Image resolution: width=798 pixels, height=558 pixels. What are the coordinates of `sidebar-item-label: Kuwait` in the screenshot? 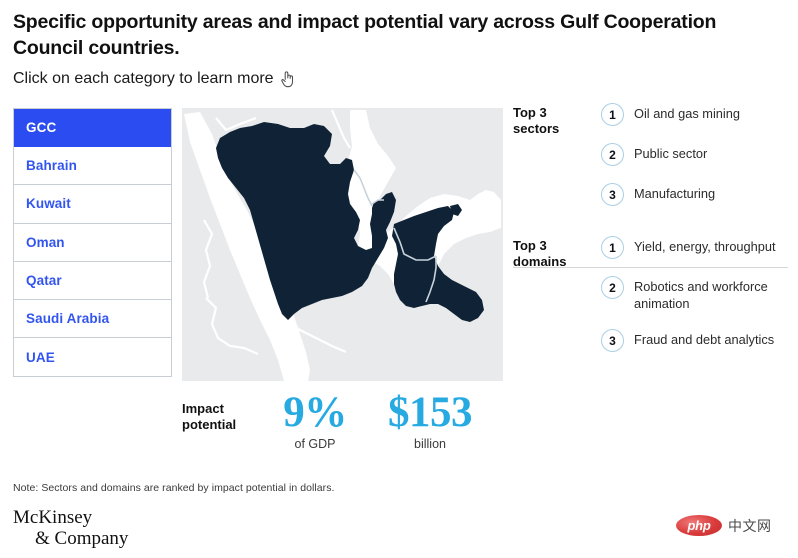 It's located at (48, 204).